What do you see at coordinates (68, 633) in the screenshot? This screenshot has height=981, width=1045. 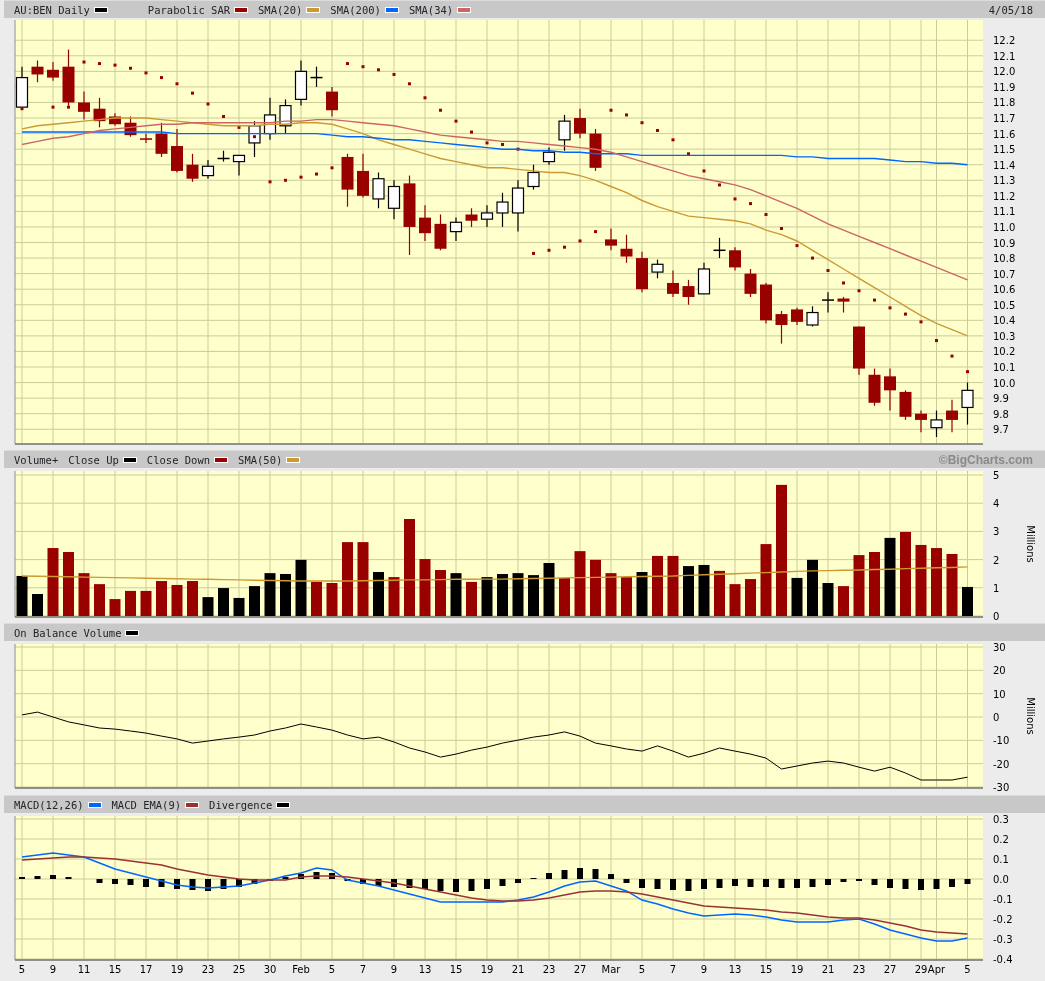 I see `legend-label: On Balance Volume` at bounding box center [68, 633].